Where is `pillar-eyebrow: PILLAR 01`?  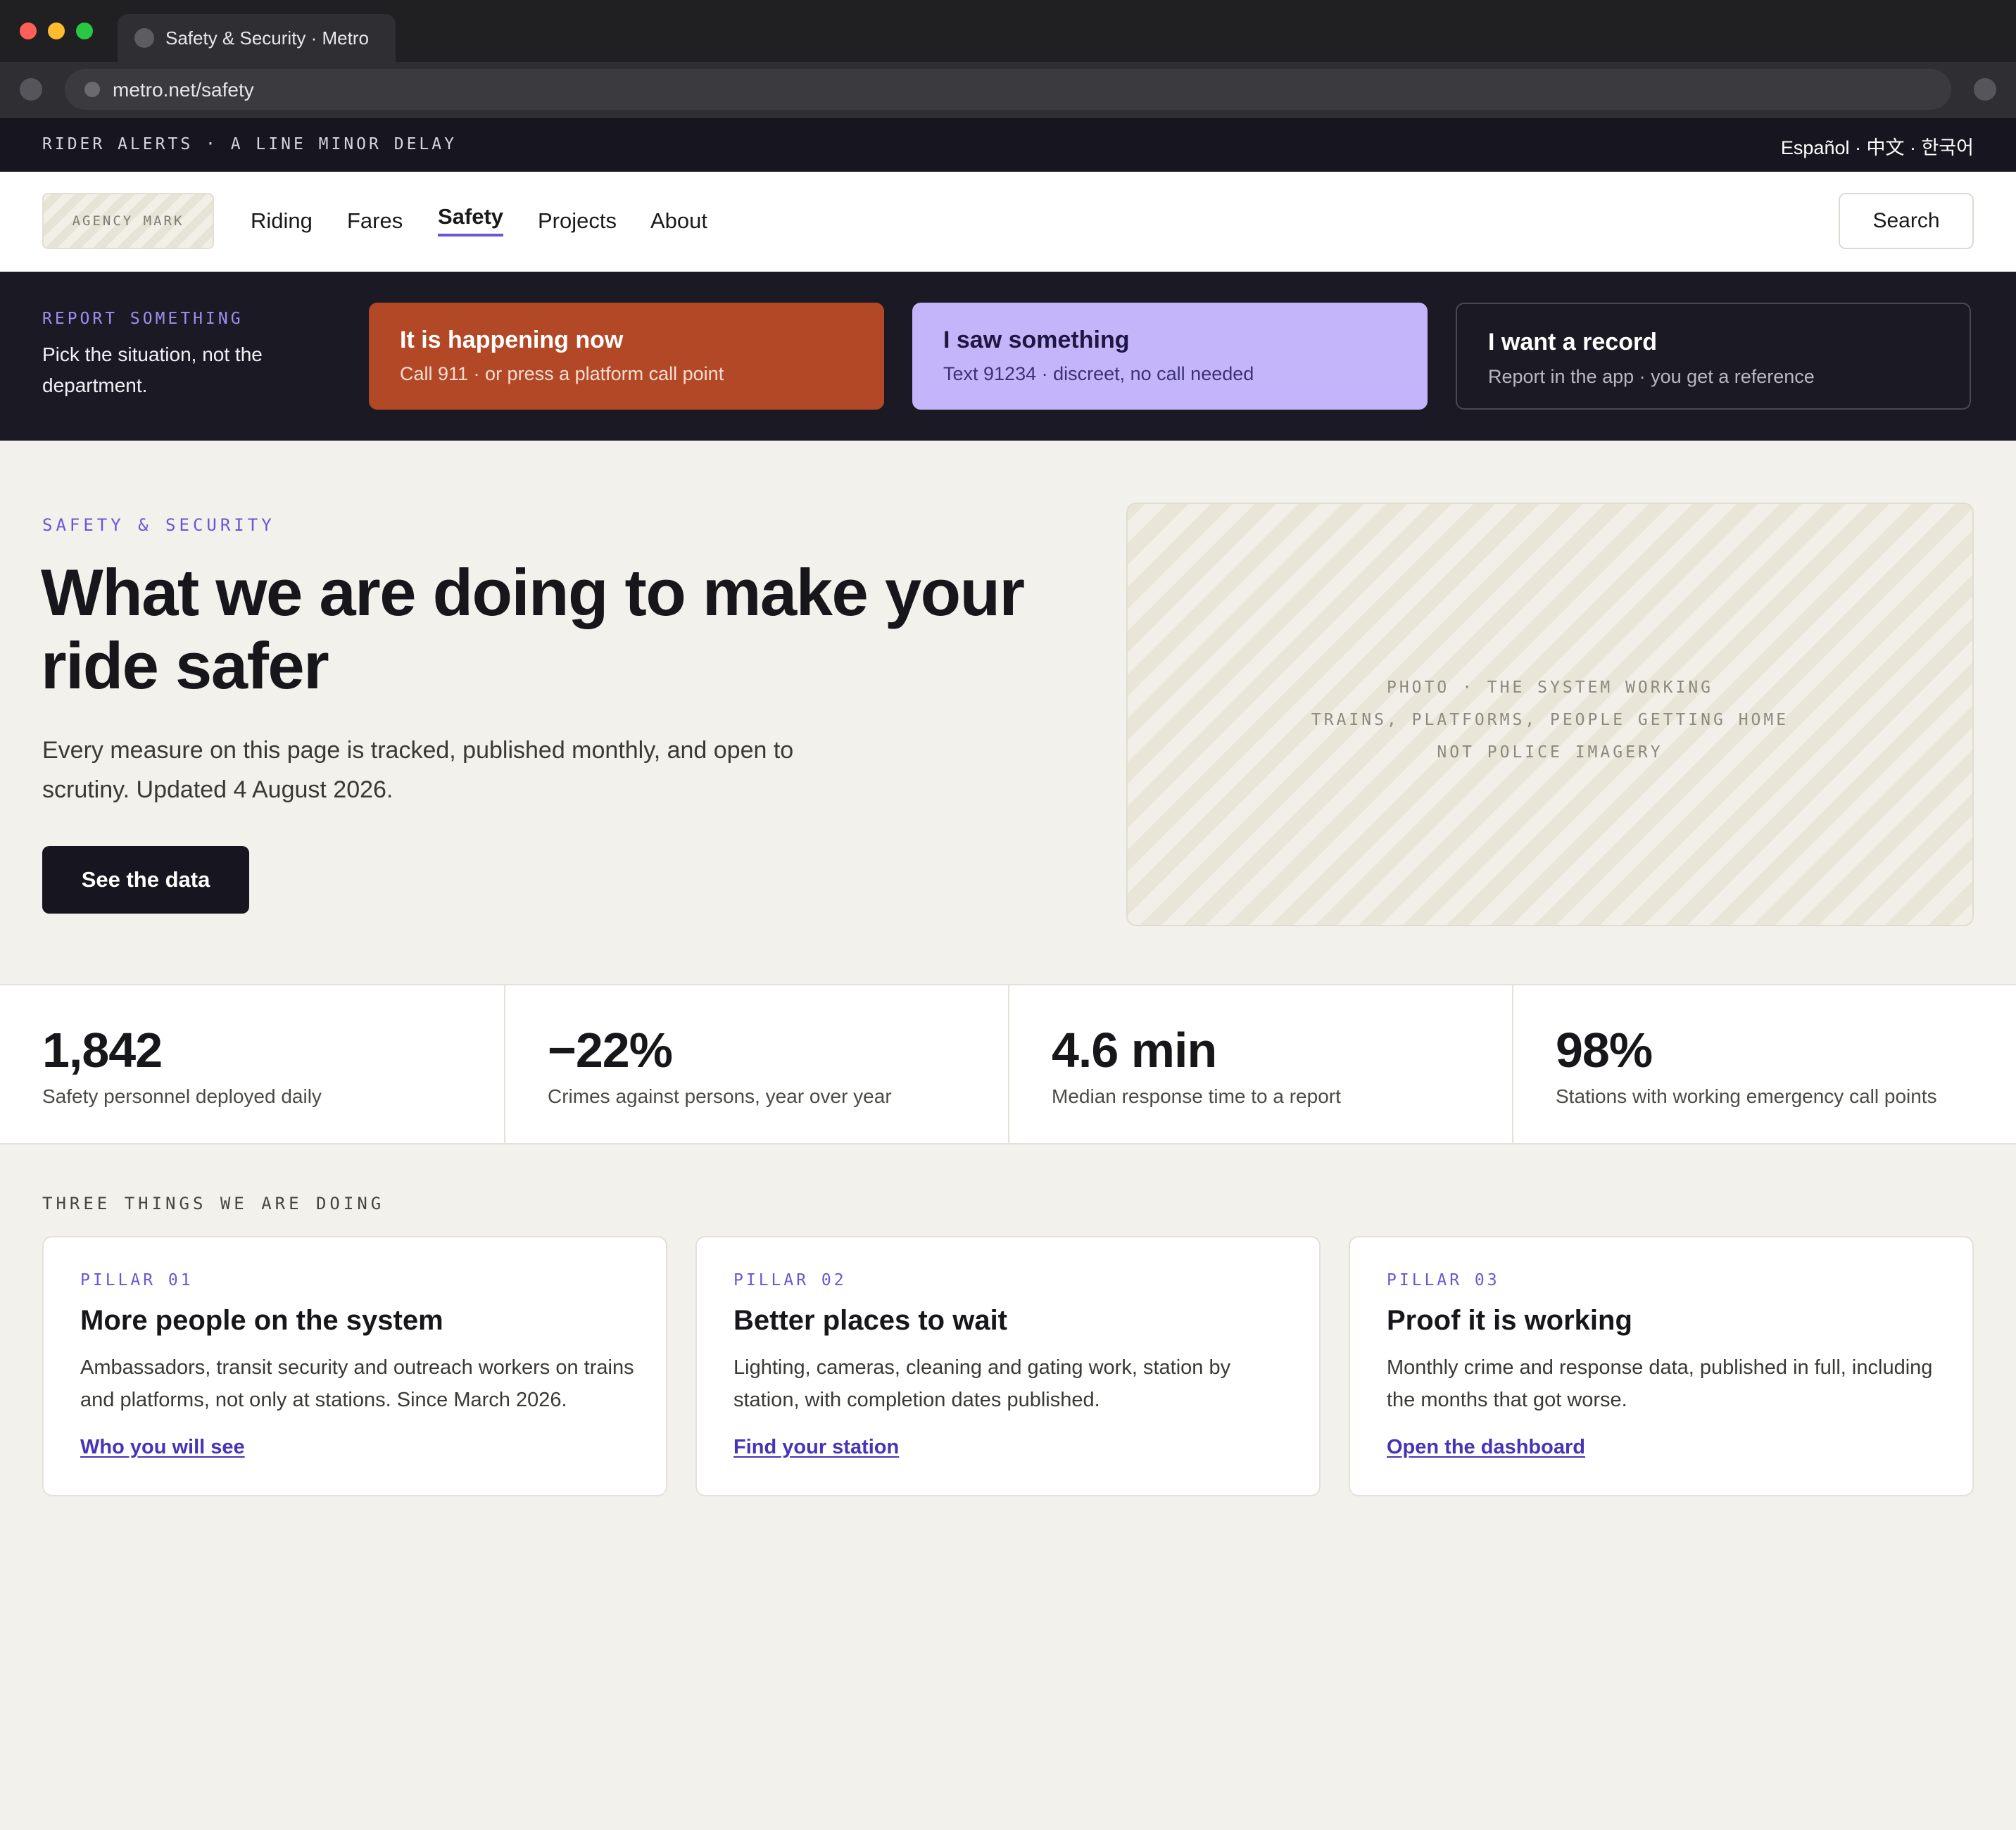
pillar-eyebrow: PILLAR 01 is located at coordinates (137, 1280).